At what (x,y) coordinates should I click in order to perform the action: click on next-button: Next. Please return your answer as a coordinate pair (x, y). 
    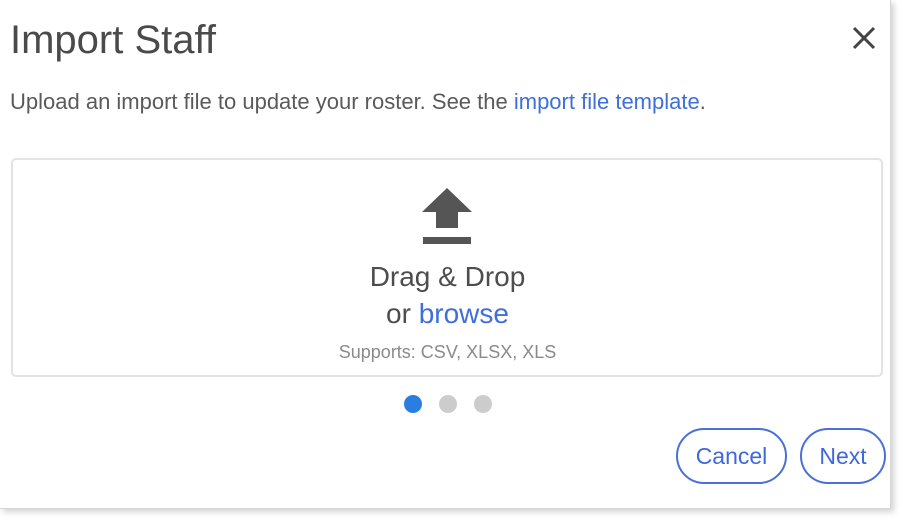
    Looking at the image, I should click on (843, 456).